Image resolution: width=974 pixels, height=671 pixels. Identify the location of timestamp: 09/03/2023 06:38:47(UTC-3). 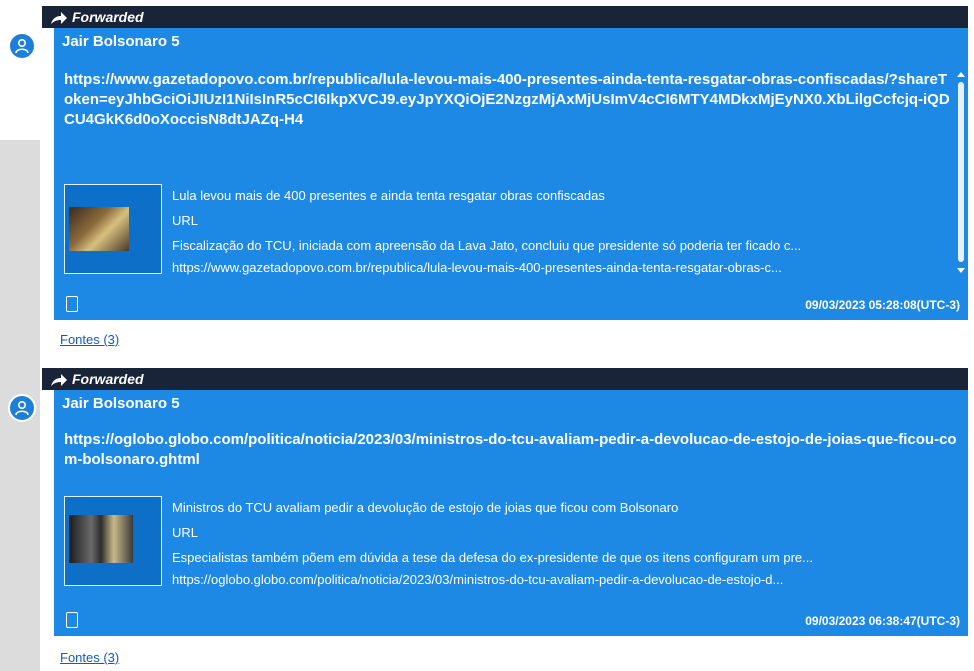
(882, 621).